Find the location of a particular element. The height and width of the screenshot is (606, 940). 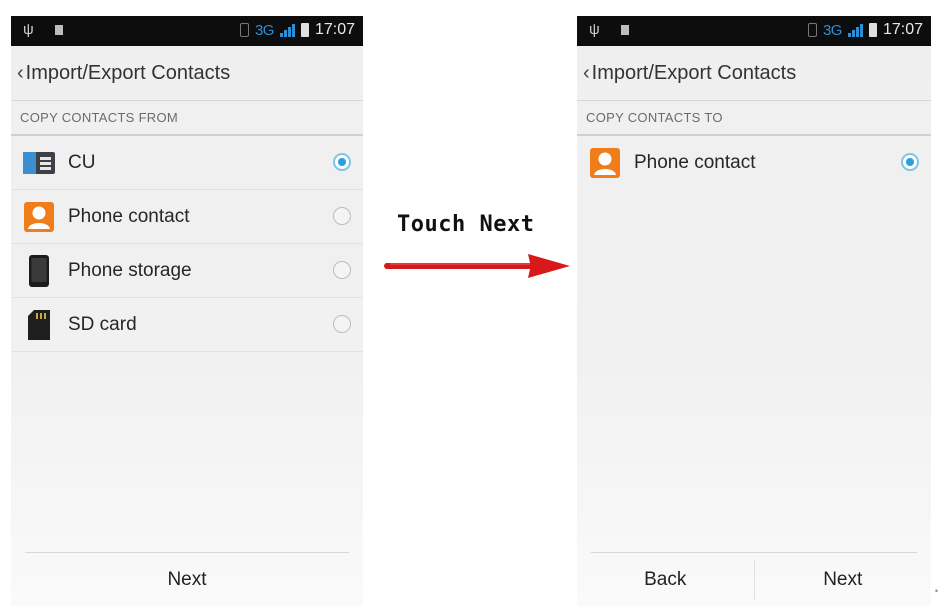

section-header: COPY CONTACTS TO is located at coordinates (754, 119).